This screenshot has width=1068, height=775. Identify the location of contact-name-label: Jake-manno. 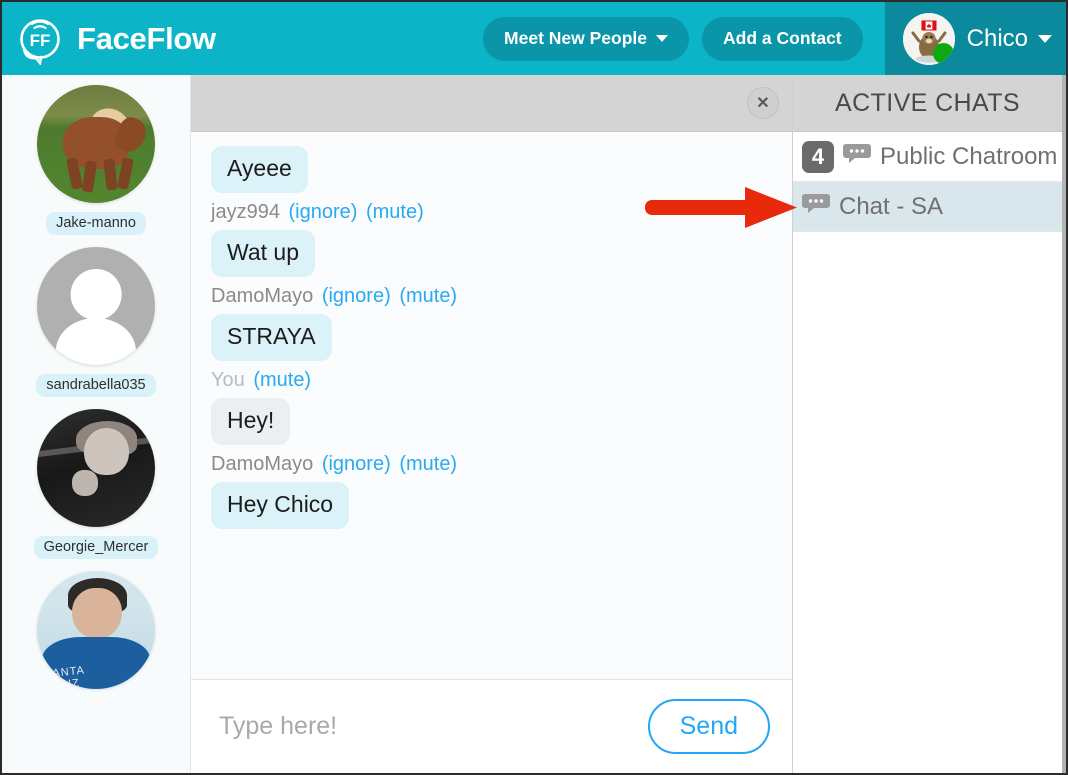
(96, 223).